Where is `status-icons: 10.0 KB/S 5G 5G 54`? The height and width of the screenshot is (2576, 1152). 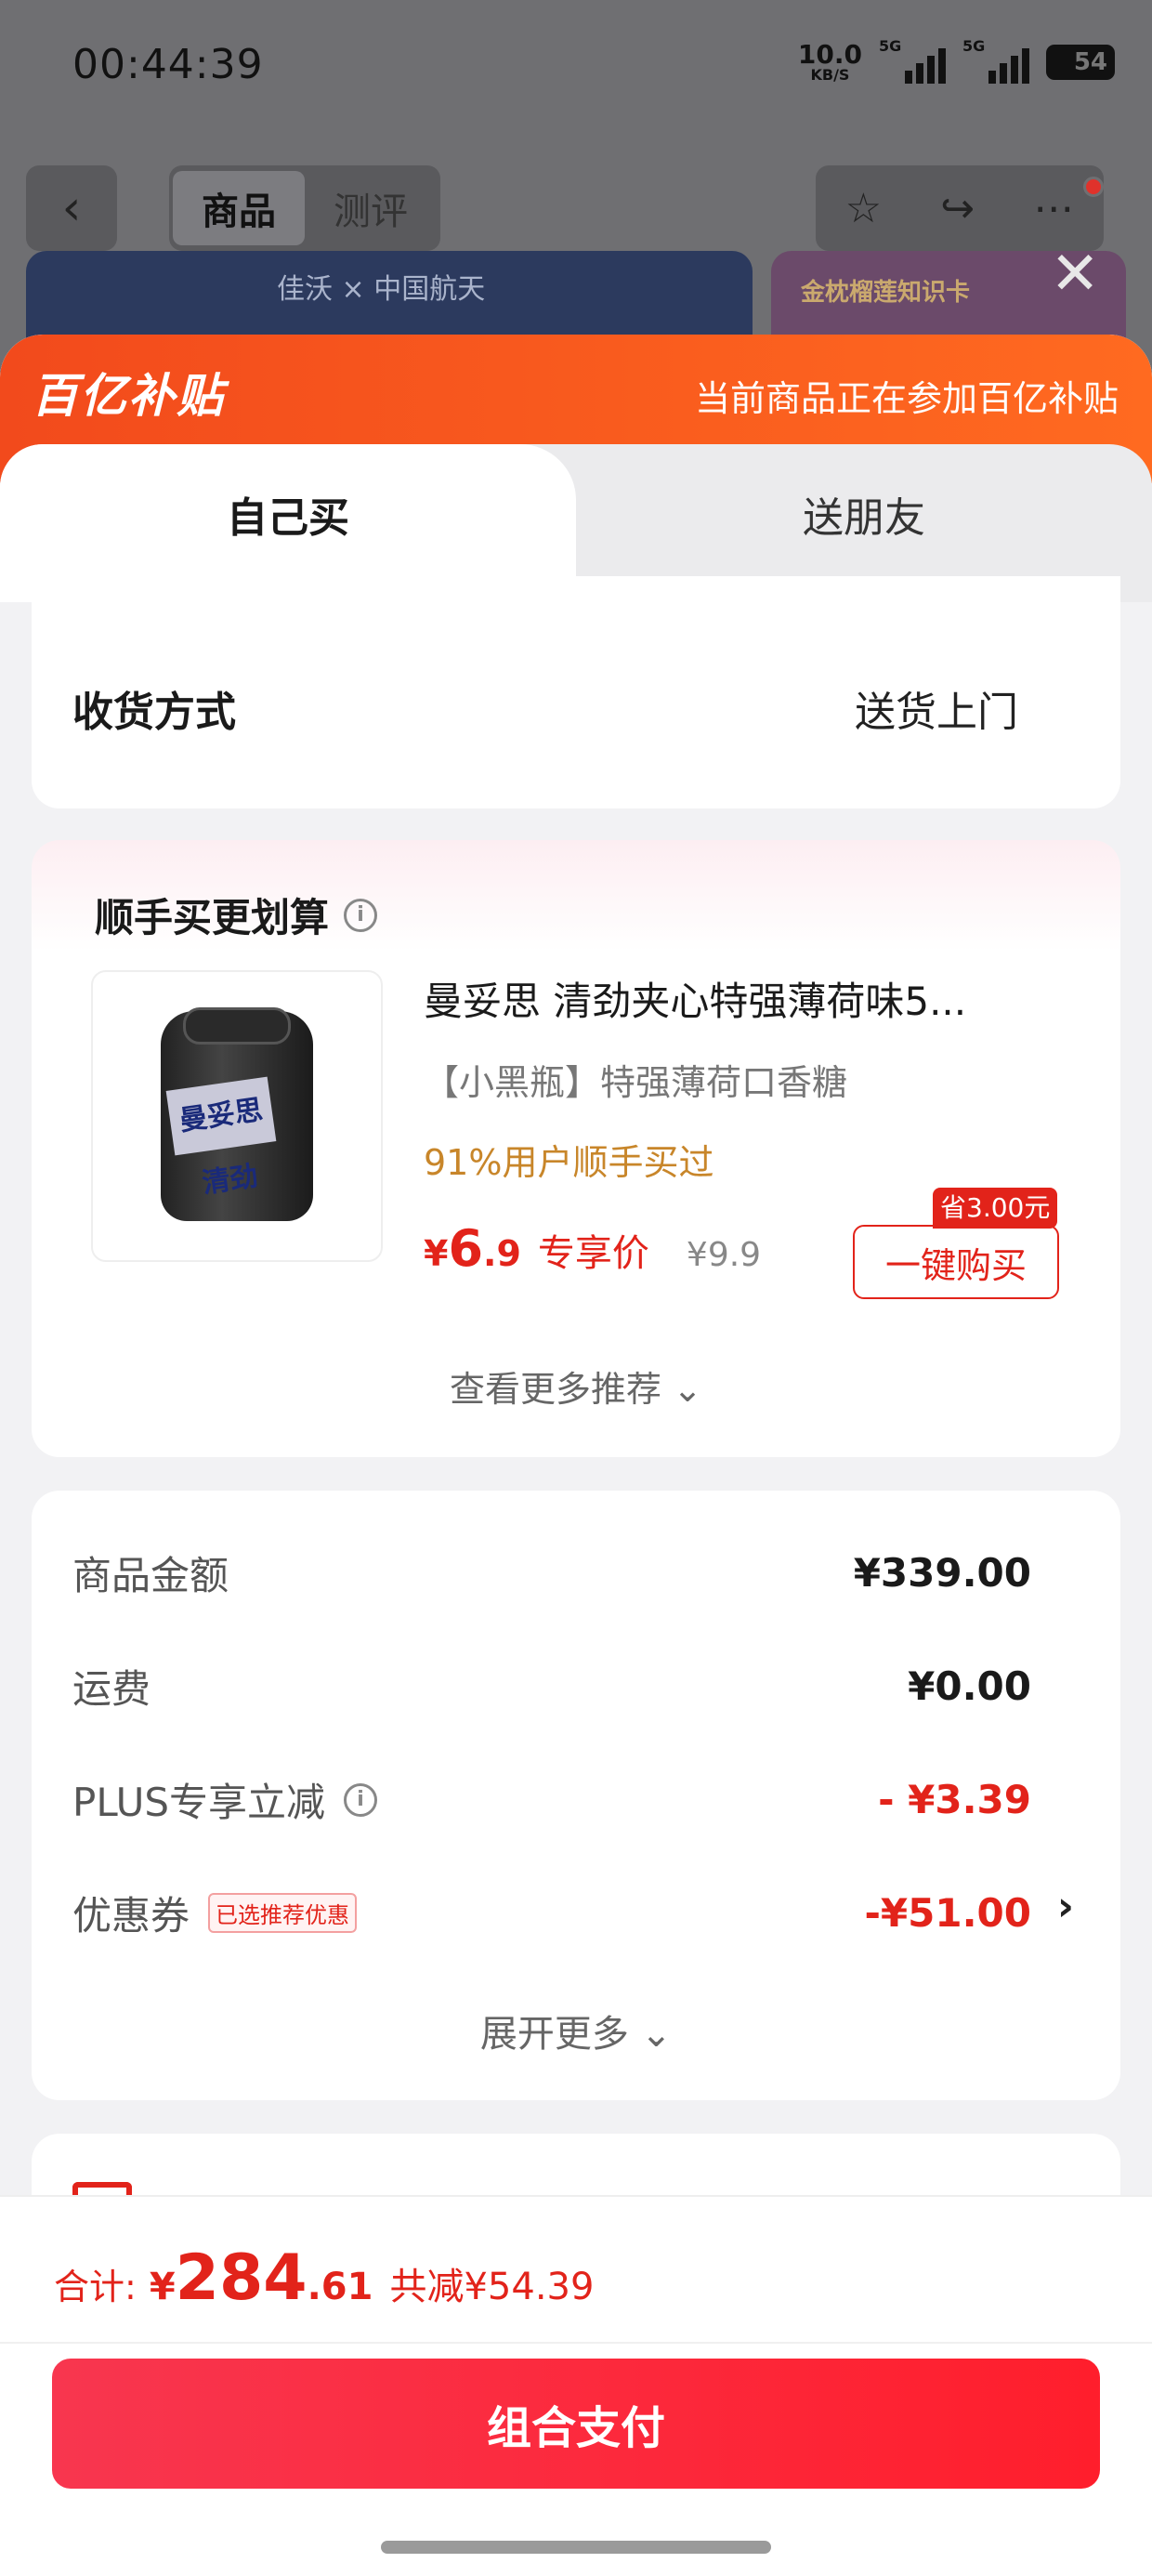 status-icons: 10.0 KB/S 5G 5G 54 is located at coordinates (956, 60).